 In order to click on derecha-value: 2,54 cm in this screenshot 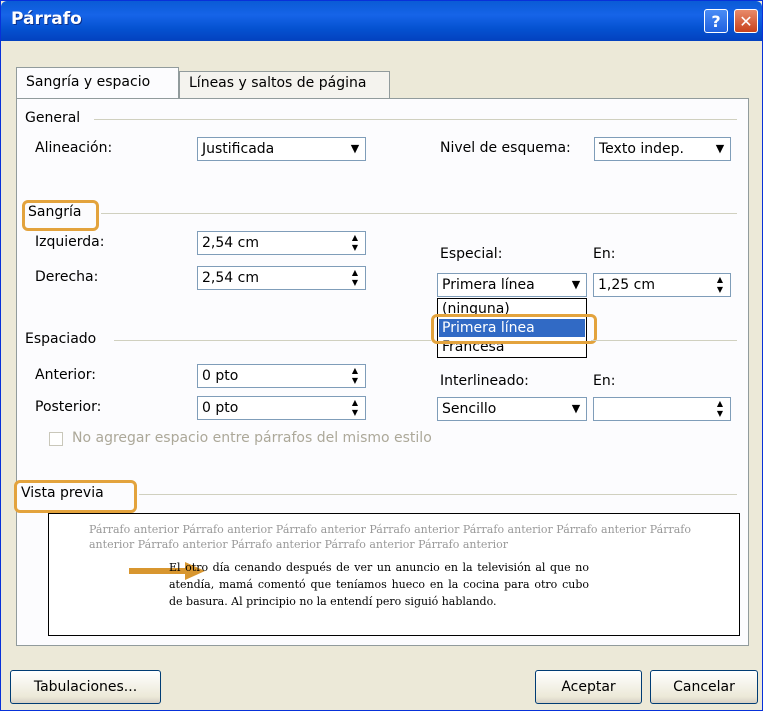, I will do `click(230, 278)`.